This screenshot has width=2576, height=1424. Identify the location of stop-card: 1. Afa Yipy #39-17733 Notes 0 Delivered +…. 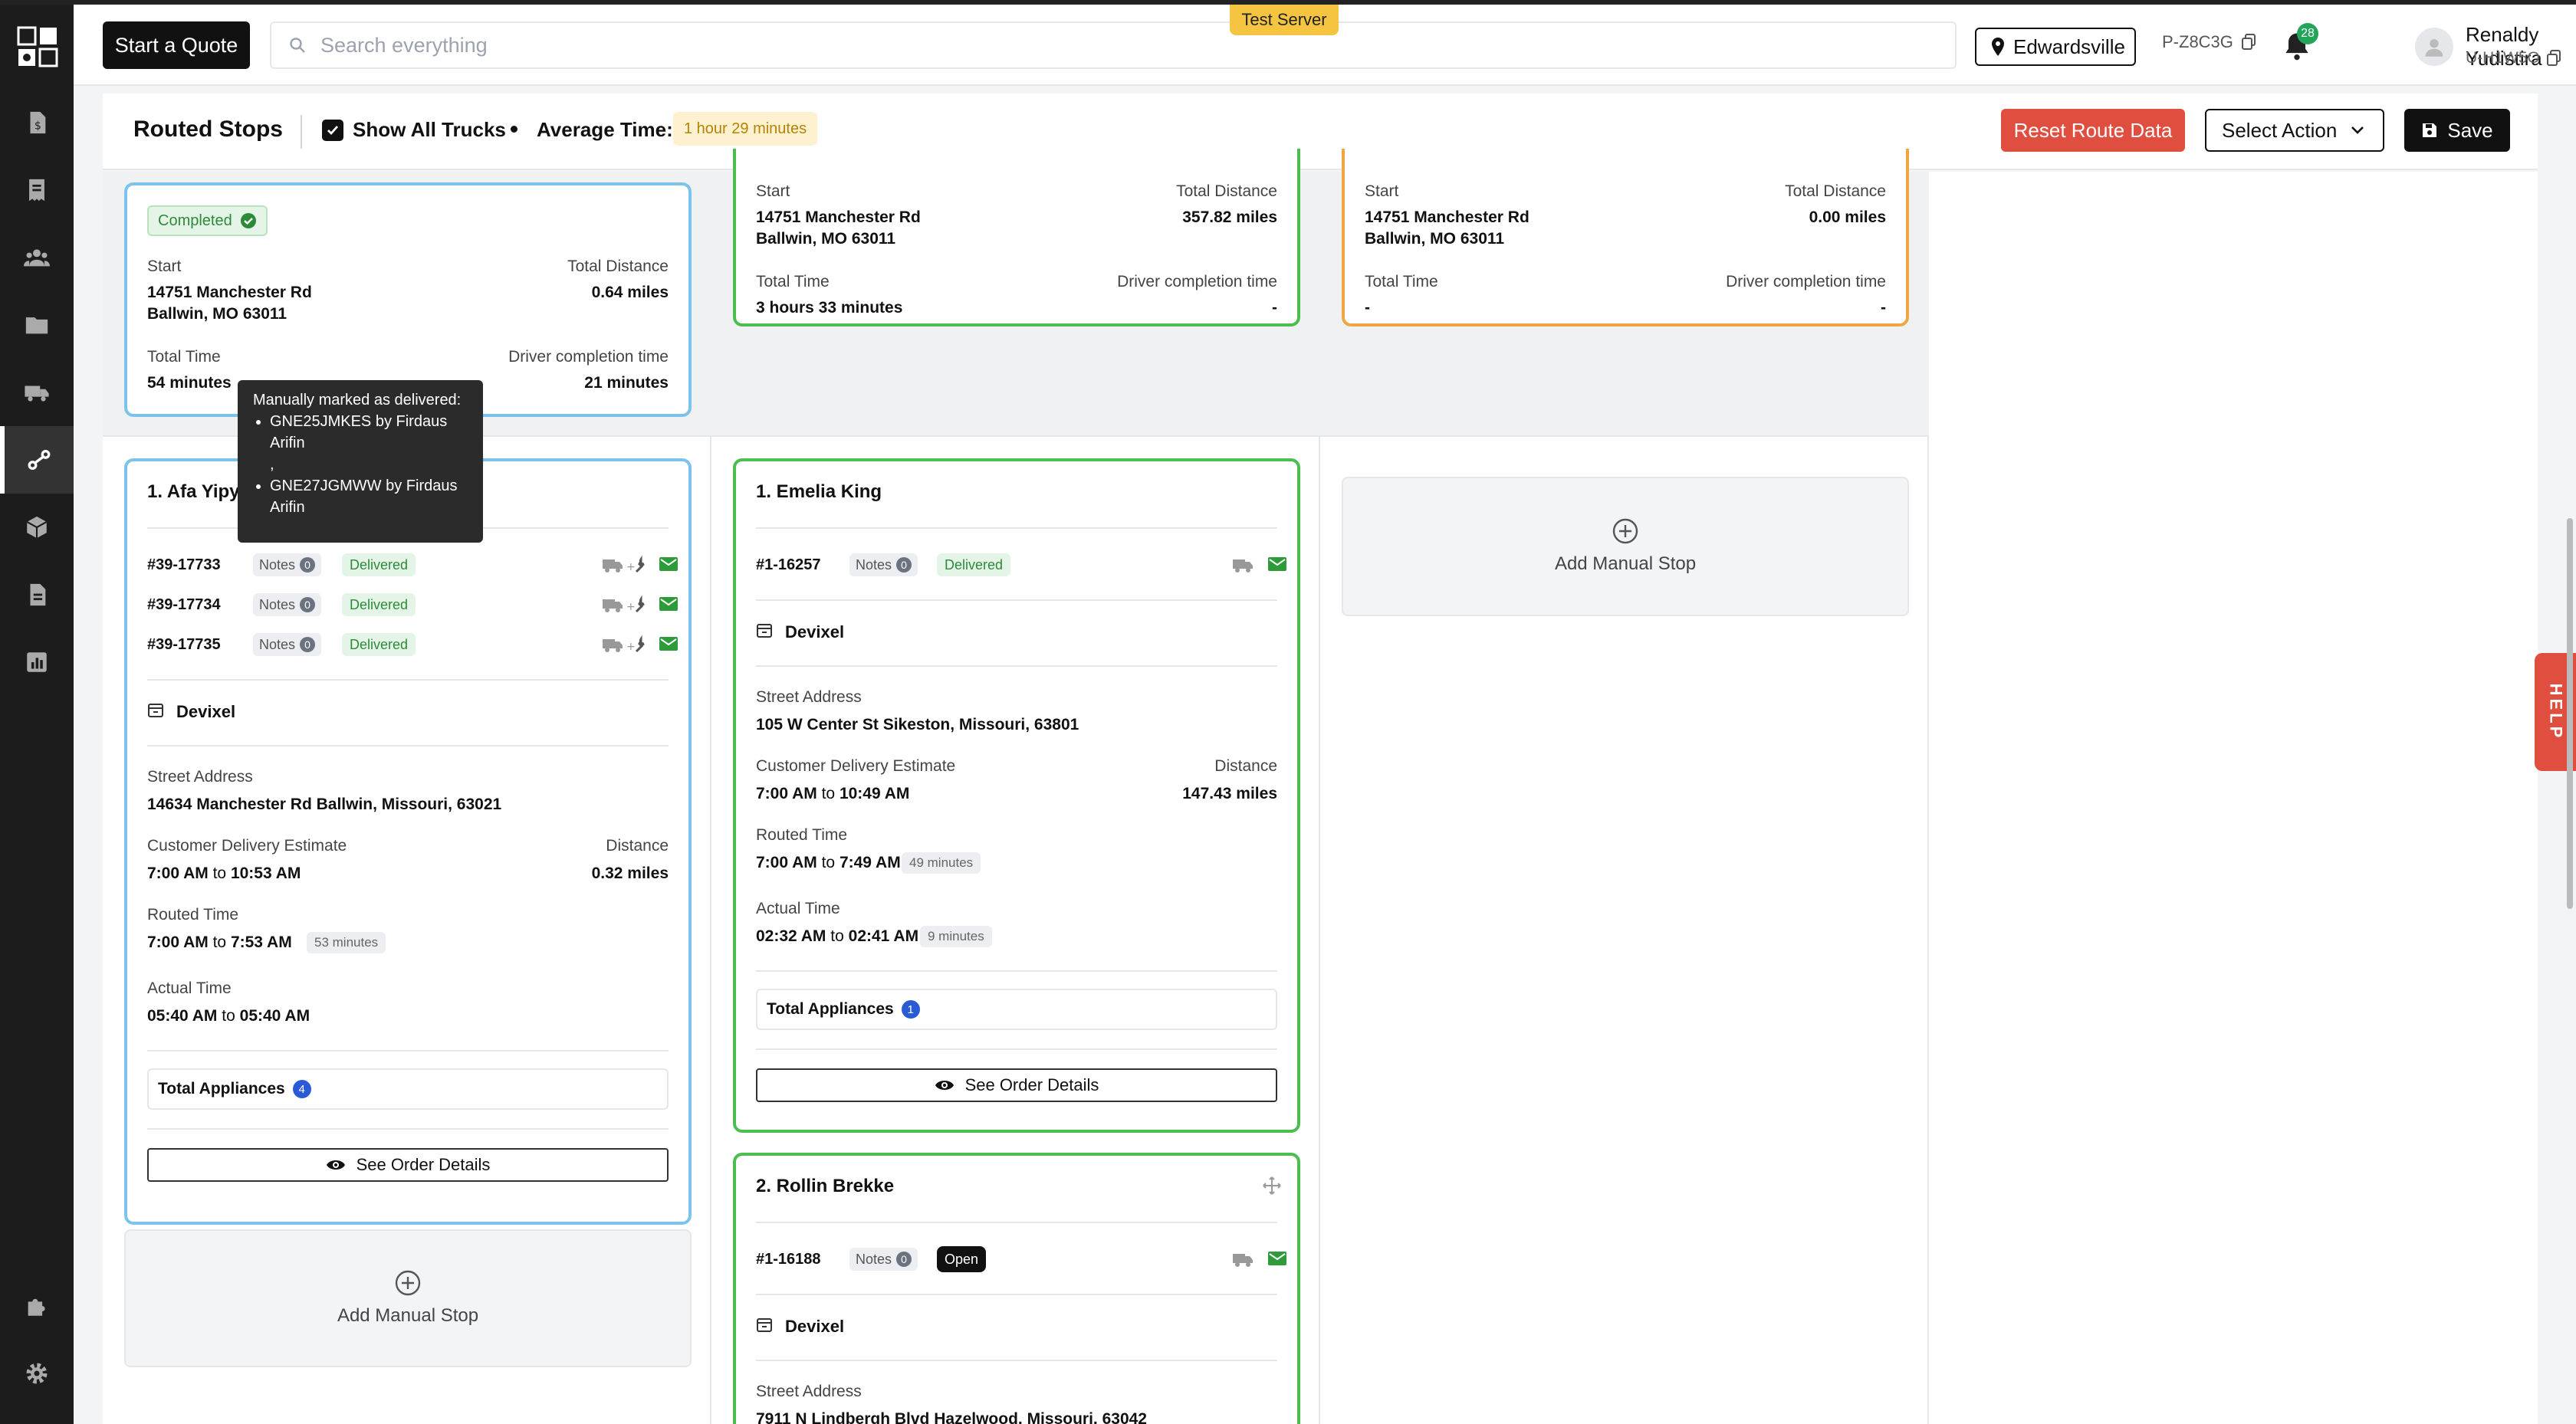
(408, 842).